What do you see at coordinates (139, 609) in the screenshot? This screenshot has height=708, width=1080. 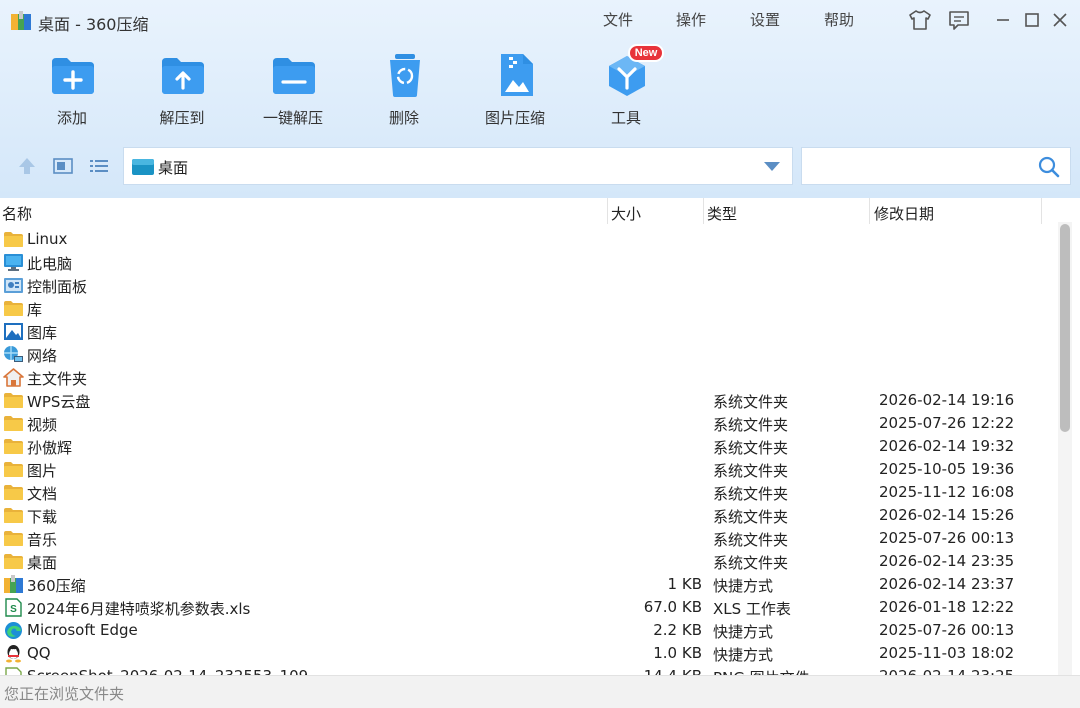 I see `file-name: 2024年6月建特喷浆机参数表.xls` at bounding box center [139, 609].